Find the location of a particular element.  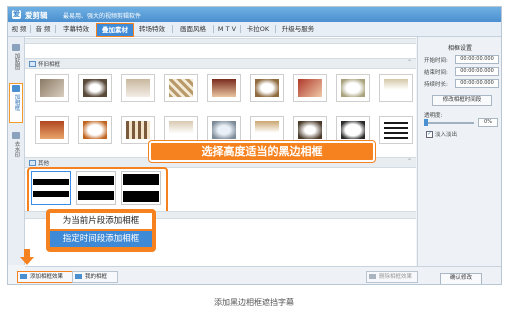

slider-thumb is located at coordinates (426, 122).